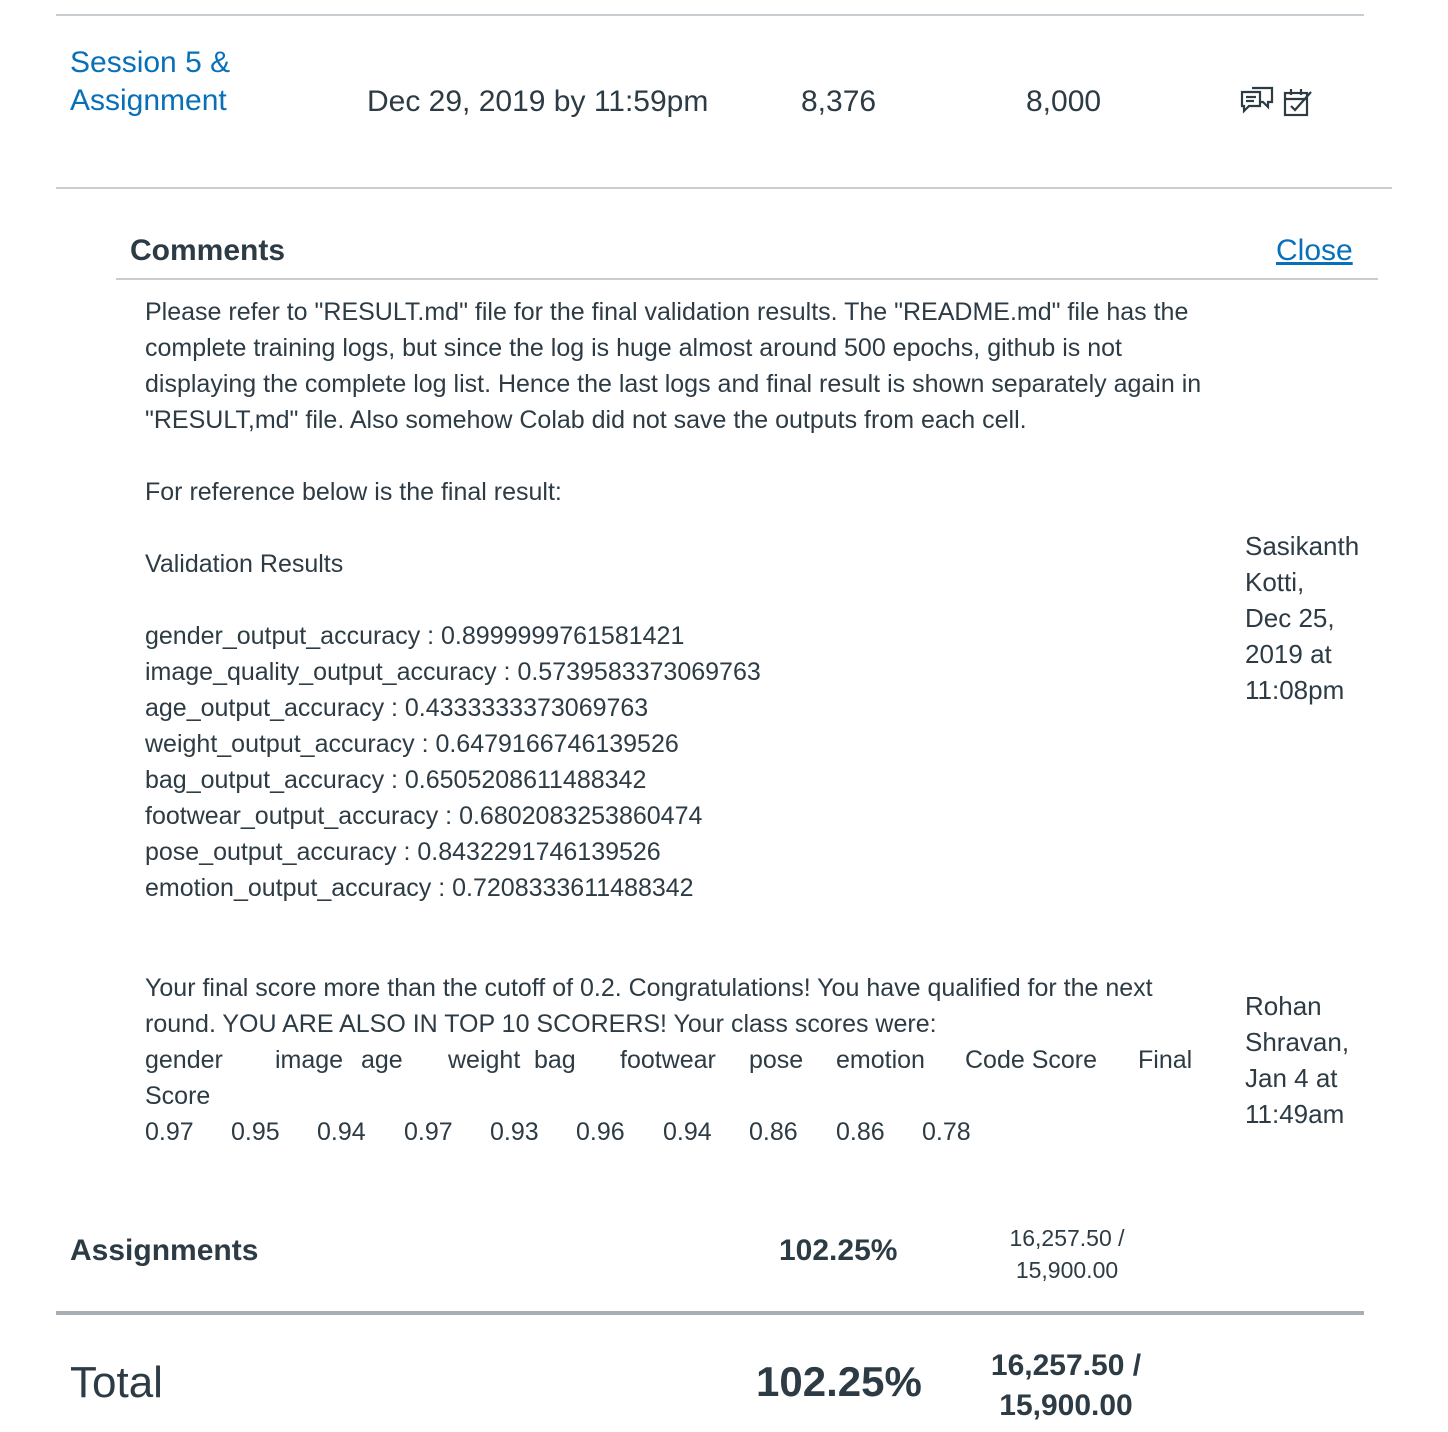 The height and width of the screenshot is (1432, 1448). Describe the element at coordinates (184, 1060) in the screenshot. I see `score-header: gender` at that location.